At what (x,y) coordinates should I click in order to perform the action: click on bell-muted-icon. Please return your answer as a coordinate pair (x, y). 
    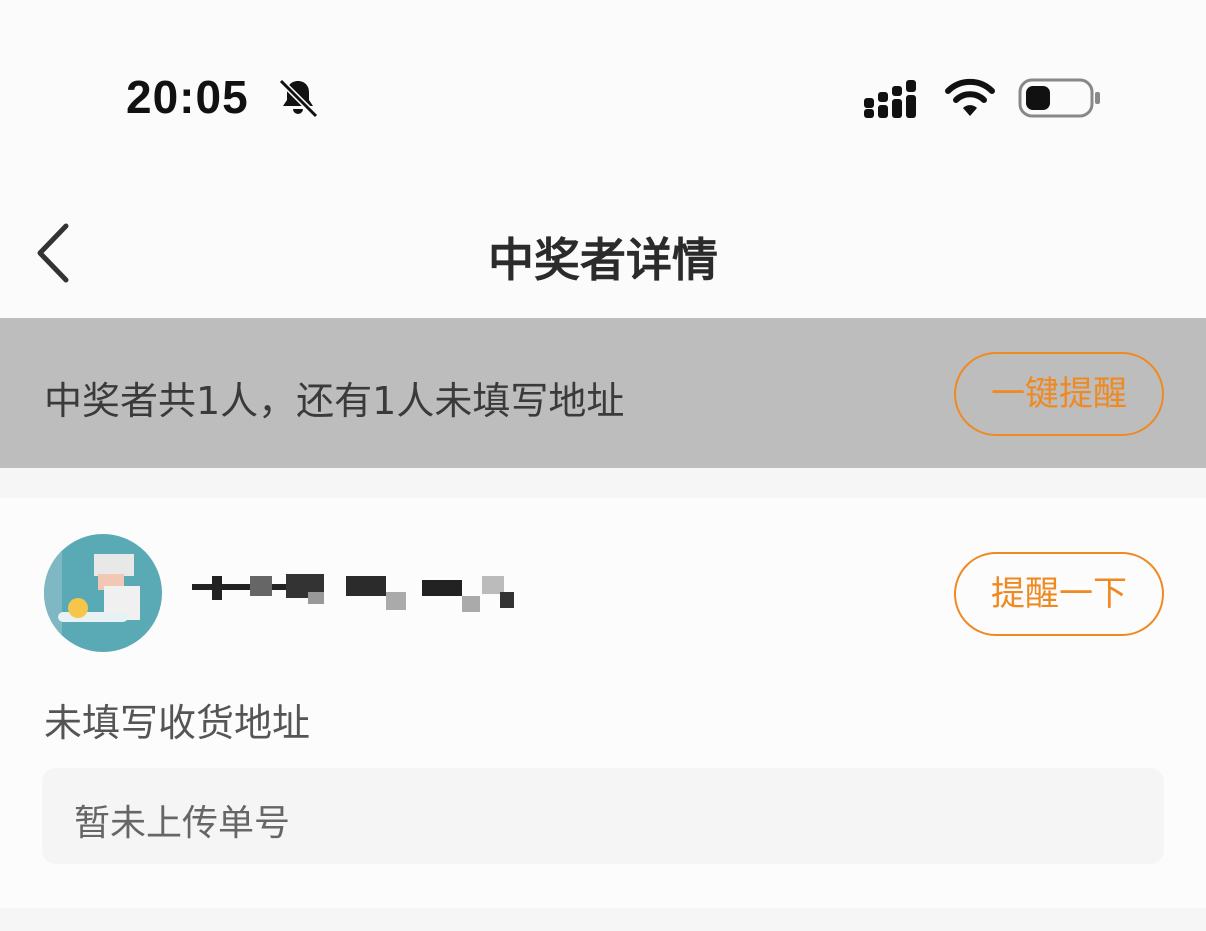
    Looking at the image, I should click on (298, 98).